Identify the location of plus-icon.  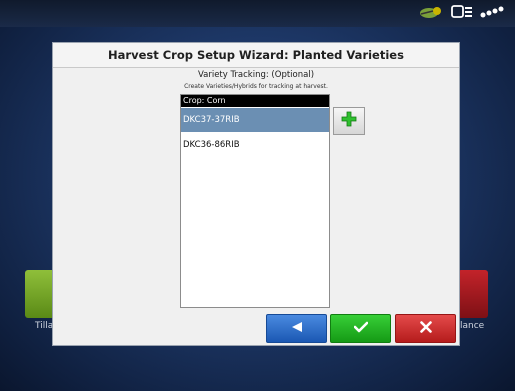
(349, 121).